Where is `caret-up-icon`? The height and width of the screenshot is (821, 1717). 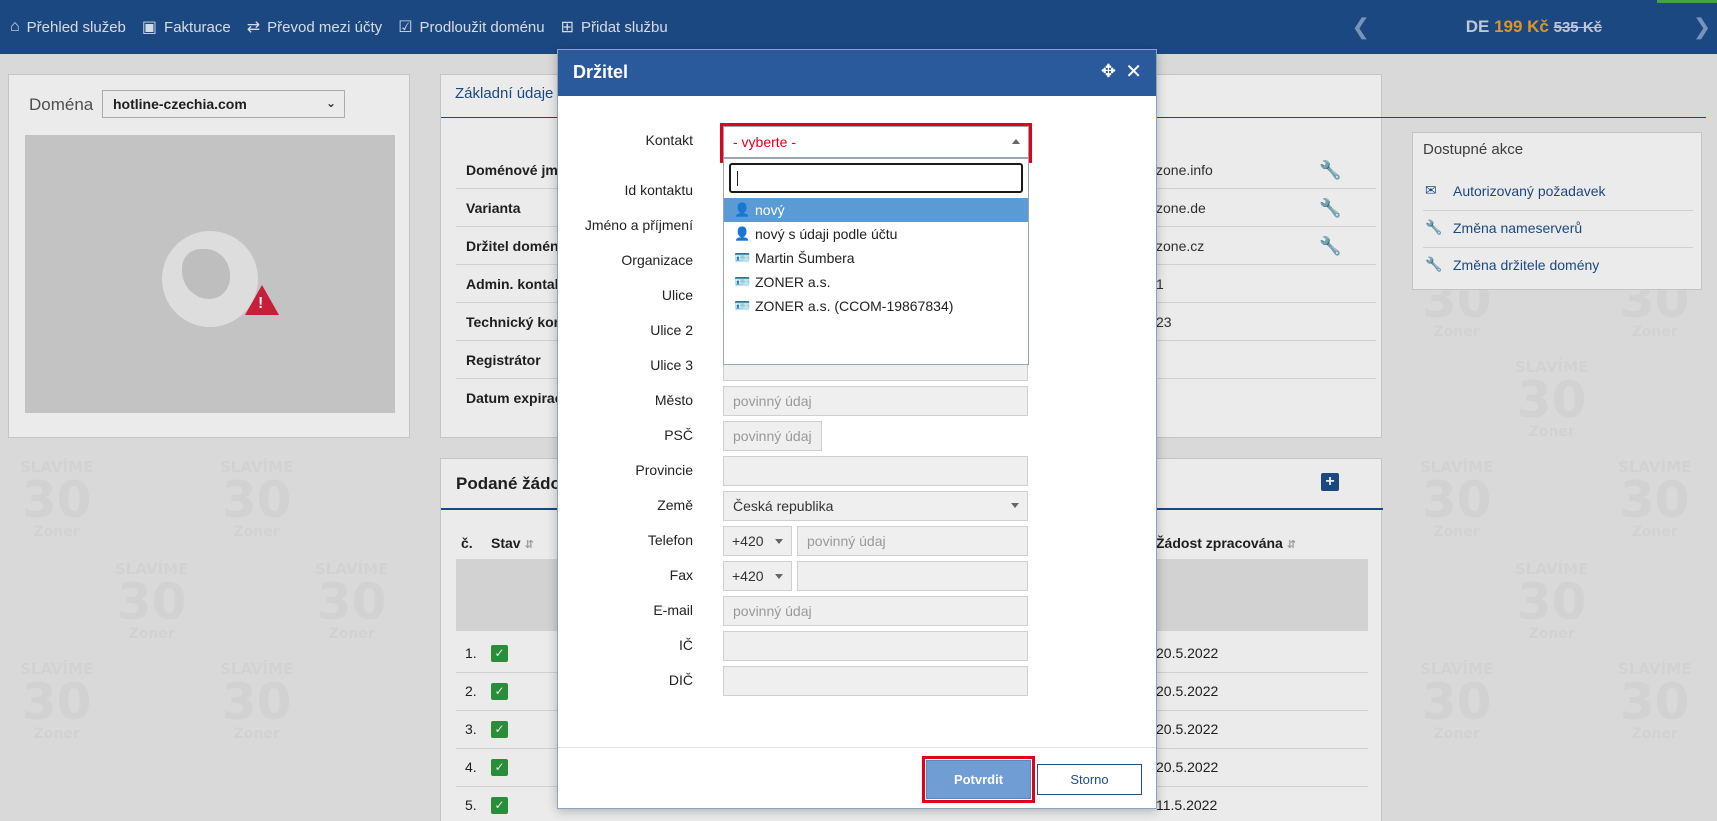
caret-up-icon is located at coordinates (1016, 141).